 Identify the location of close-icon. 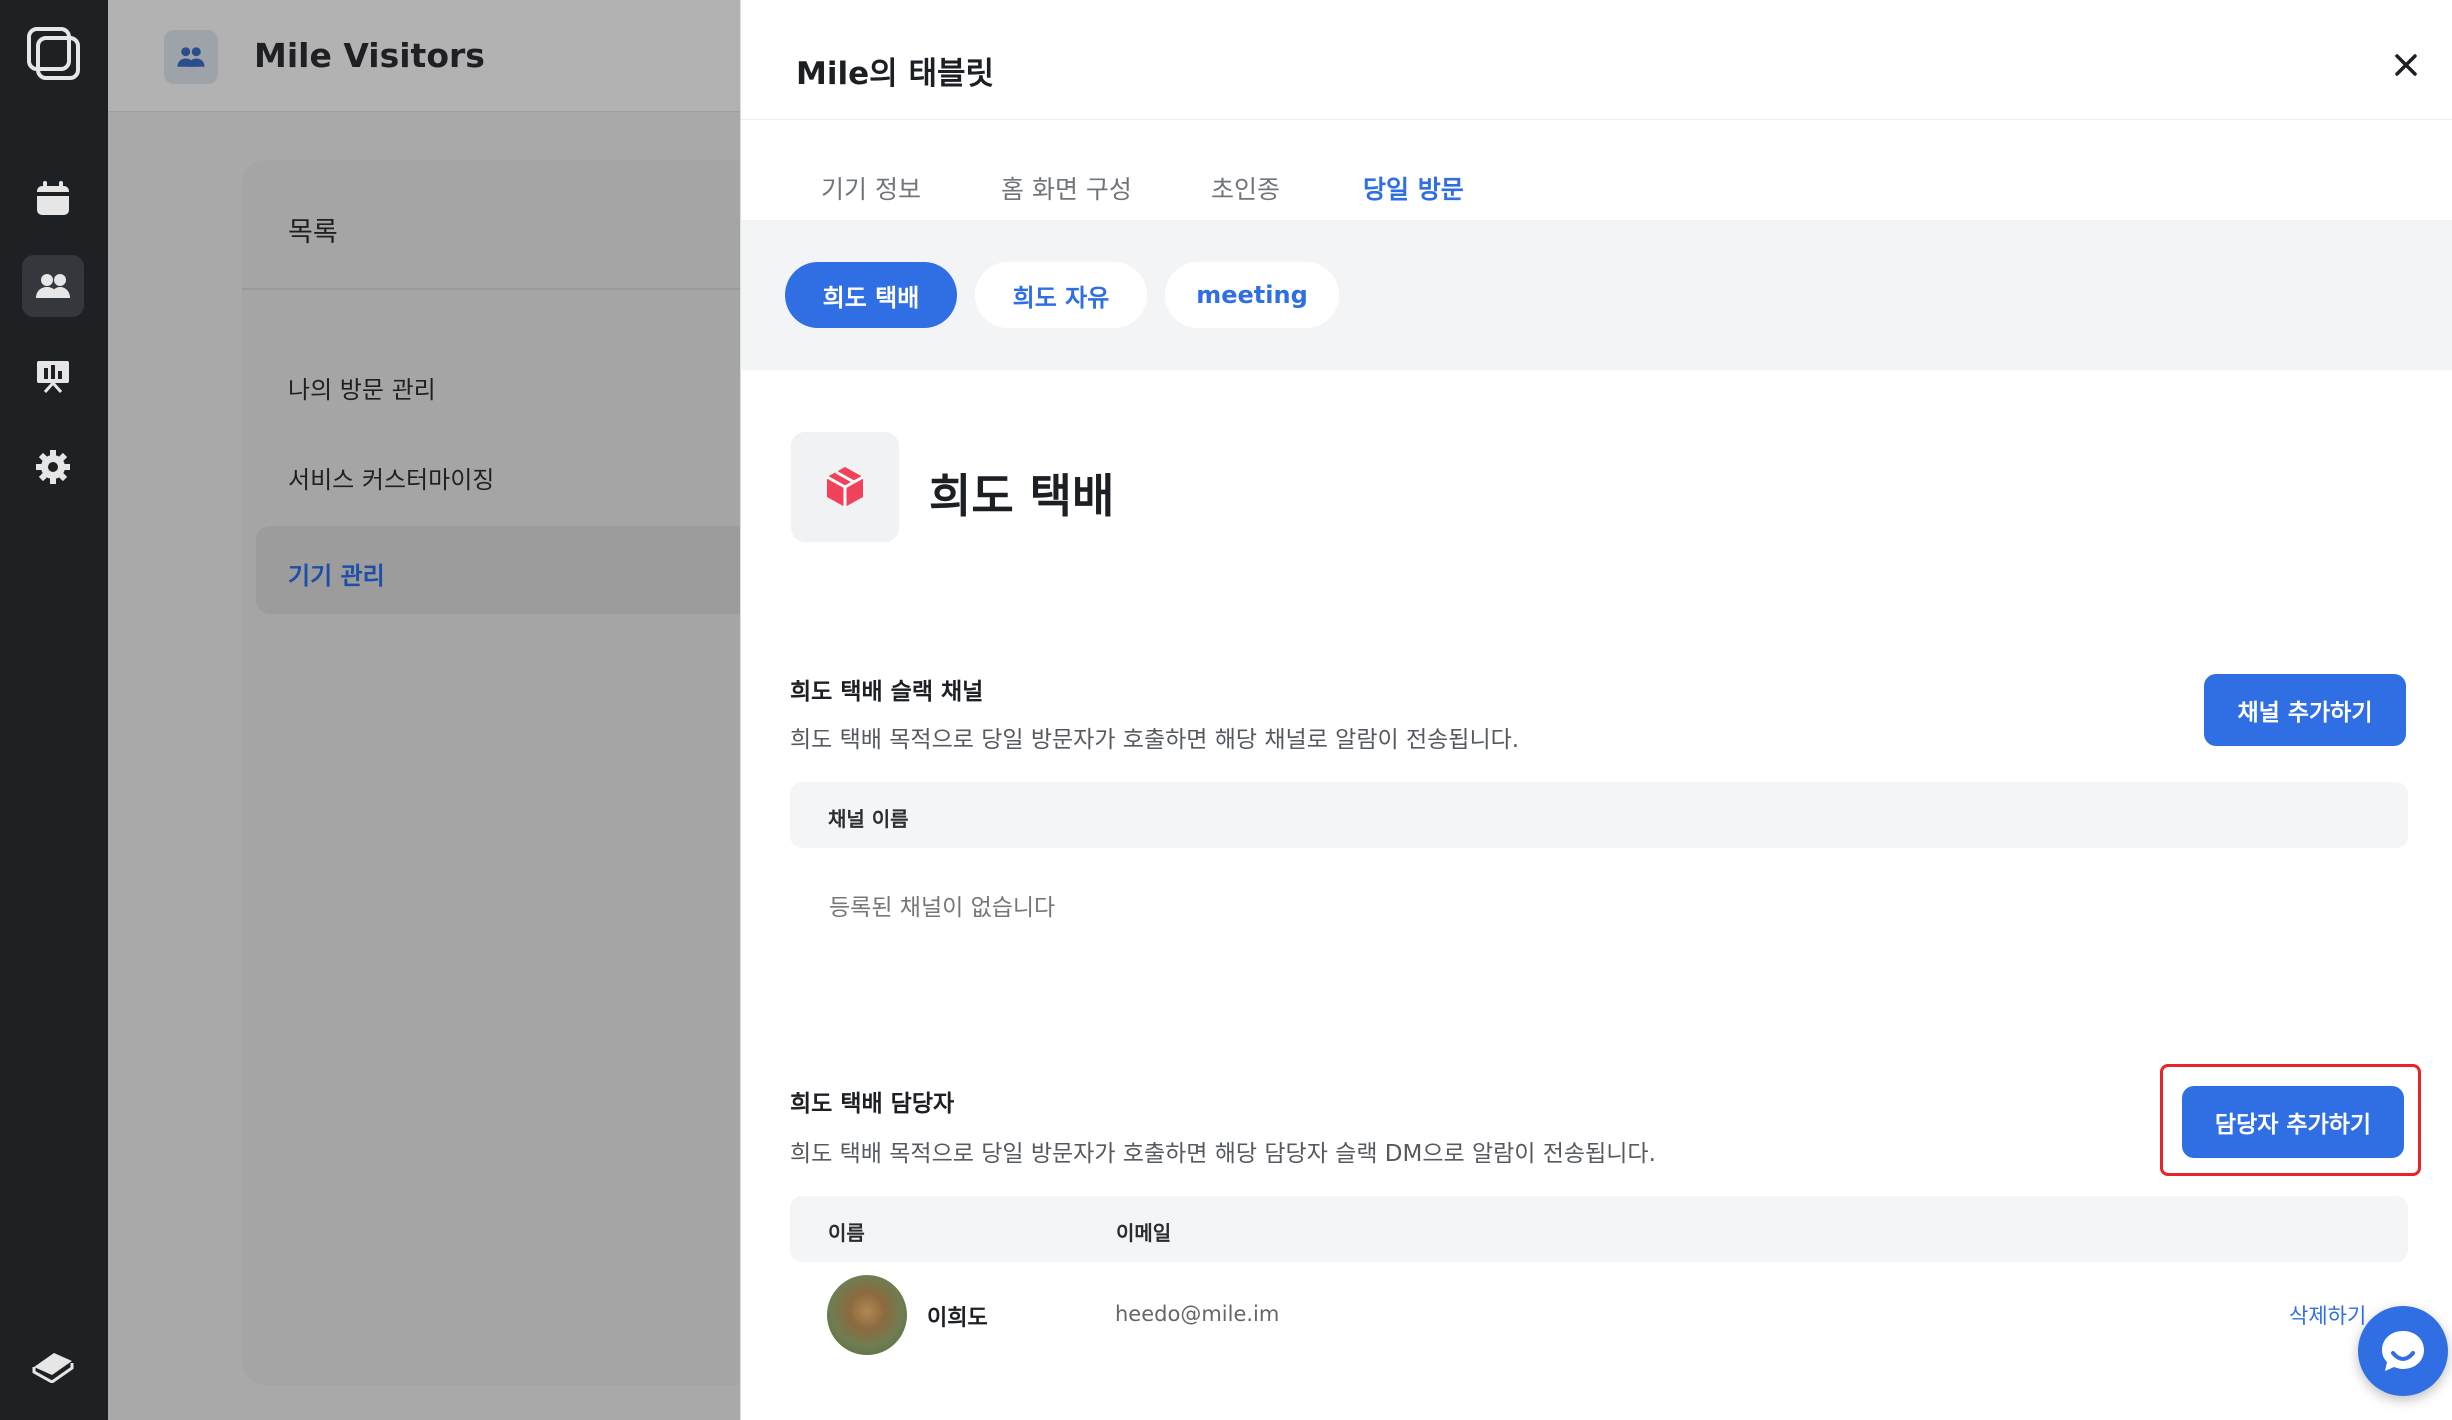
(2406, 65).